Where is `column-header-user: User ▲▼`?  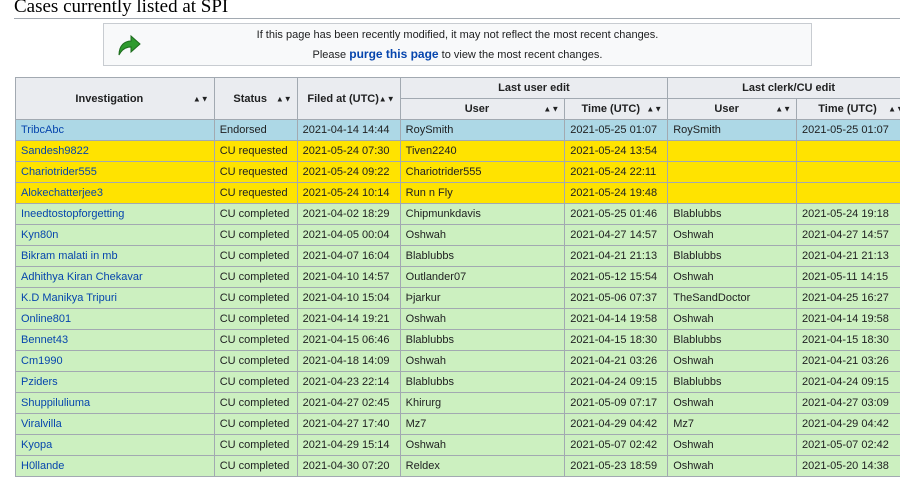 column-header-user: User ▲▼ is located at coordinates (482, 109).